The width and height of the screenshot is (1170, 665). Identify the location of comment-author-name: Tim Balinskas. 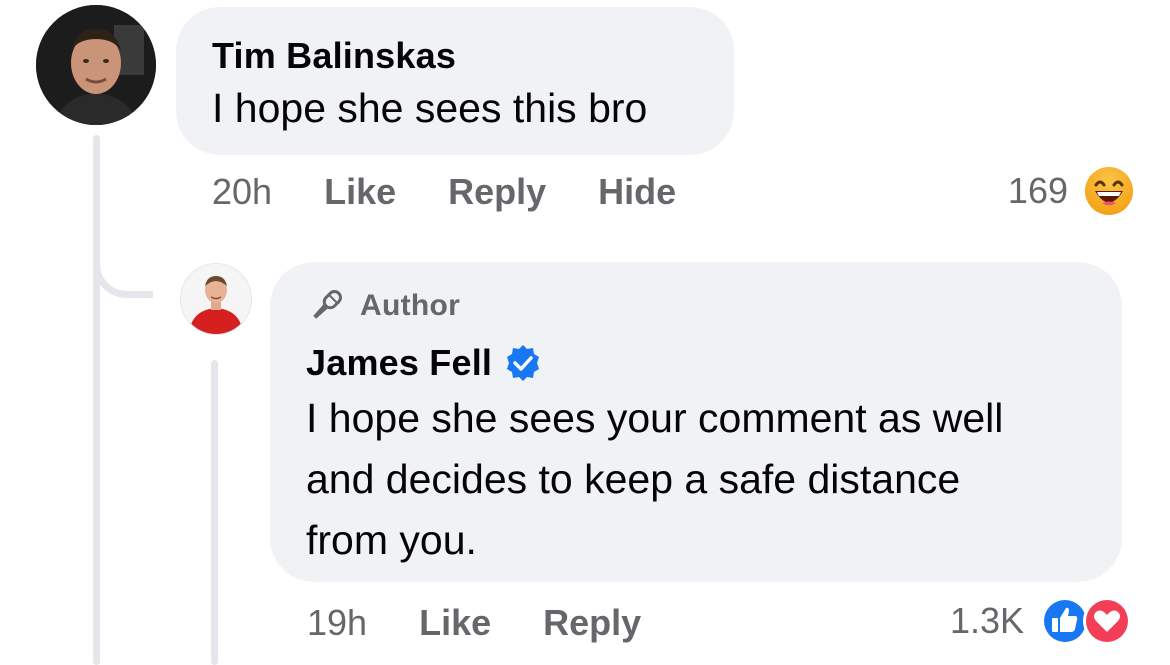
(334, 56).